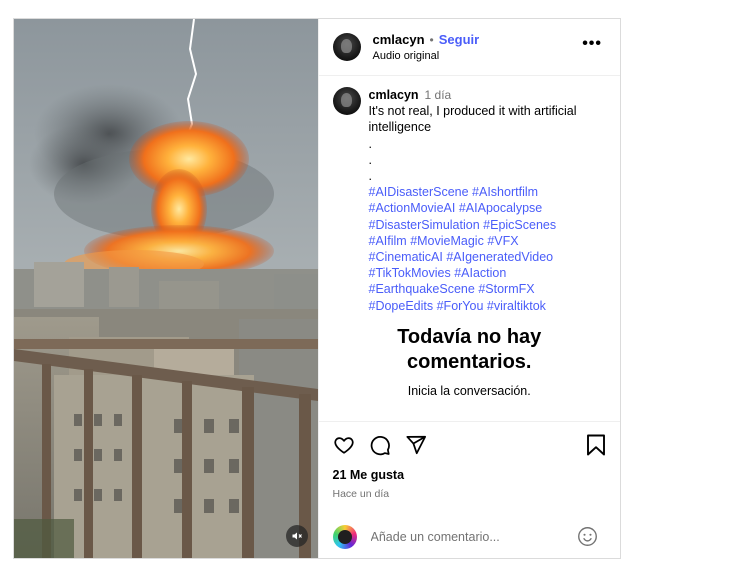 This screenshot has width=747, height=582. What do you see at coordinates (416, 445) in the screenshot?
I see `share-icon` at bounding box center [416, 445].